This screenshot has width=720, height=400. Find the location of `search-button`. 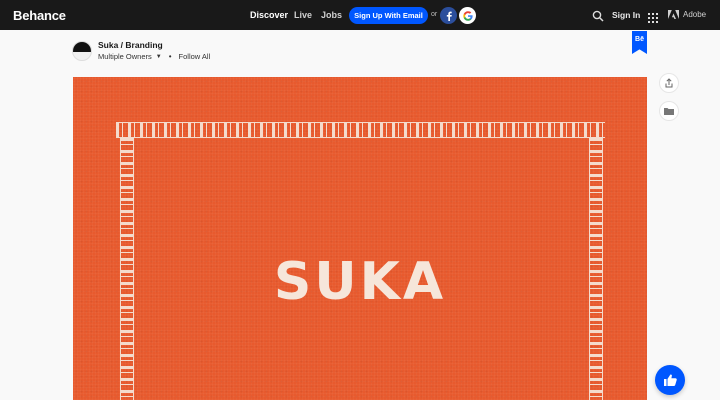

search-button is located at coordinates (598, 15).